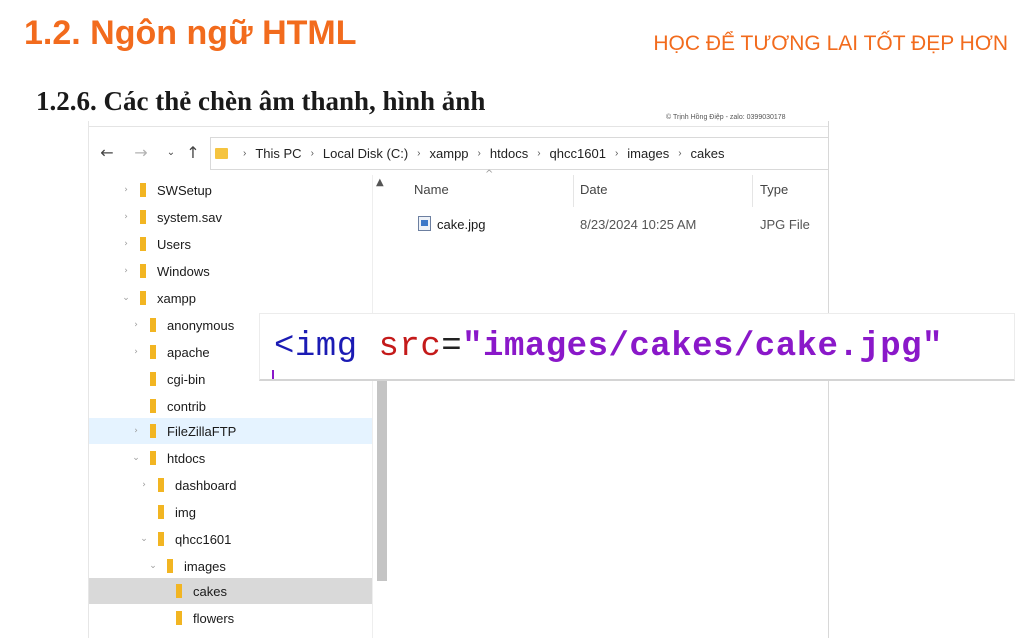 This screenshot has height=638, width=1024. I want to click on tree-item: ⌄ xampp, so click(244, 298).